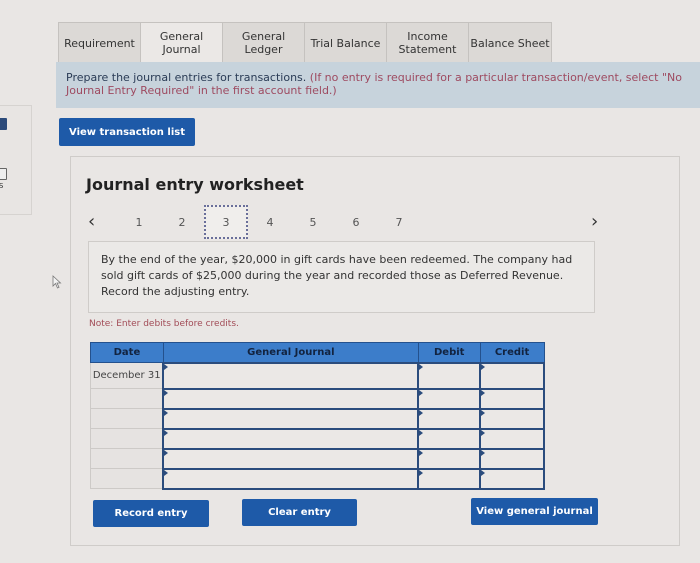 This screenshot has width=700, height=563. What do you see at coordinates (299, 512) in the screenshot?
I see `clear-entry-button: Clear entry` at bounding box center [299, 512].